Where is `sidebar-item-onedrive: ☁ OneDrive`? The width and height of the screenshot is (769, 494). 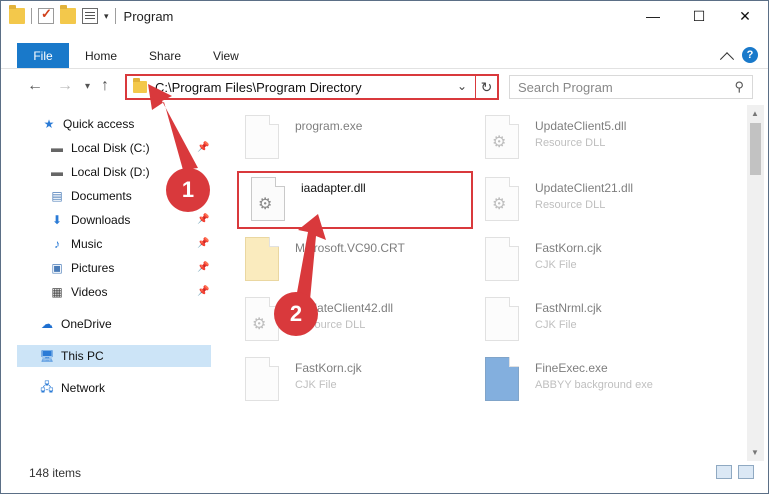 sidebar-item-onedrive: ☁ OneDrive is located at coordinates (75, 324).